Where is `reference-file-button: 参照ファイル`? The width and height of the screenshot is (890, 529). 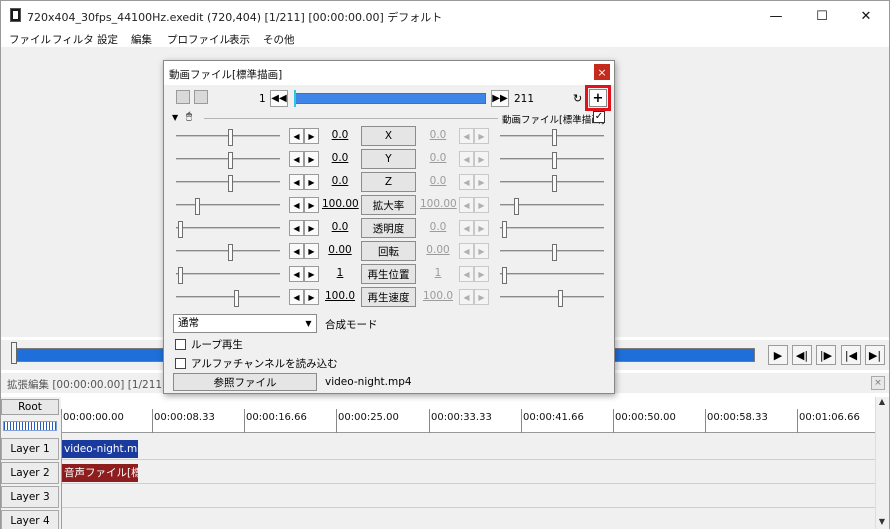 reference-file-button: 参照ファイル is located at coordinates (245, 382).